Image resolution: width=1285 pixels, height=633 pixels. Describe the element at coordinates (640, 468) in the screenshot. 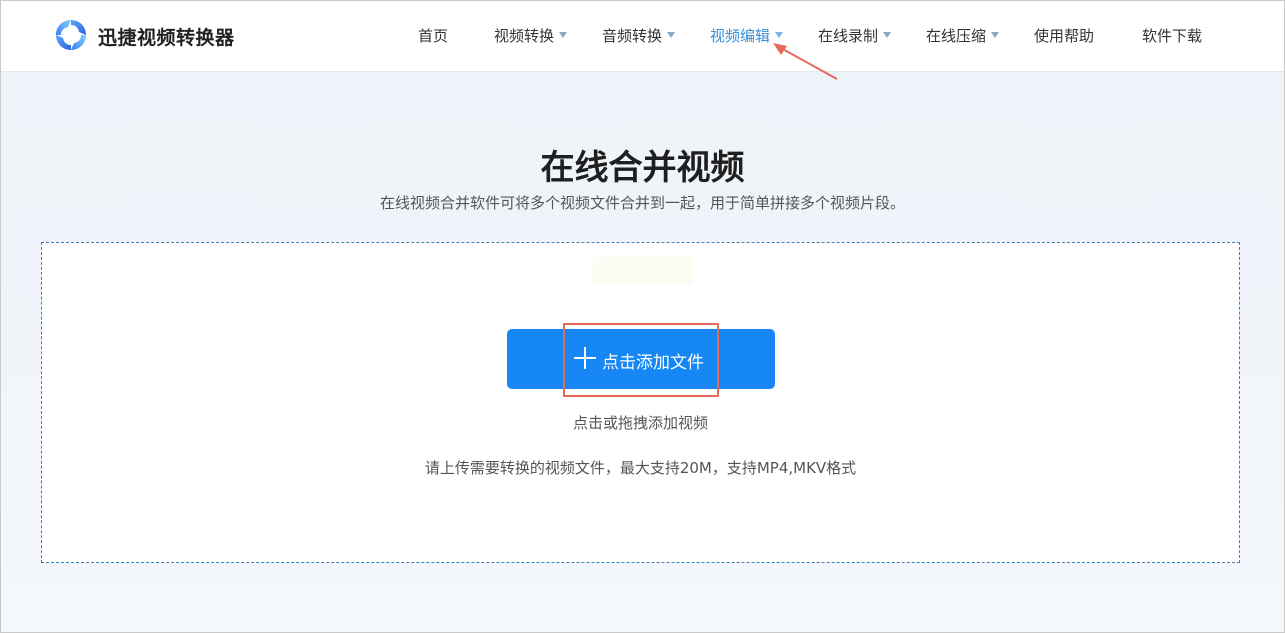

I see `upload-note: 请上传需要转换的视频文件，最大支持20M，支持MP4,MKV格式` at that location.